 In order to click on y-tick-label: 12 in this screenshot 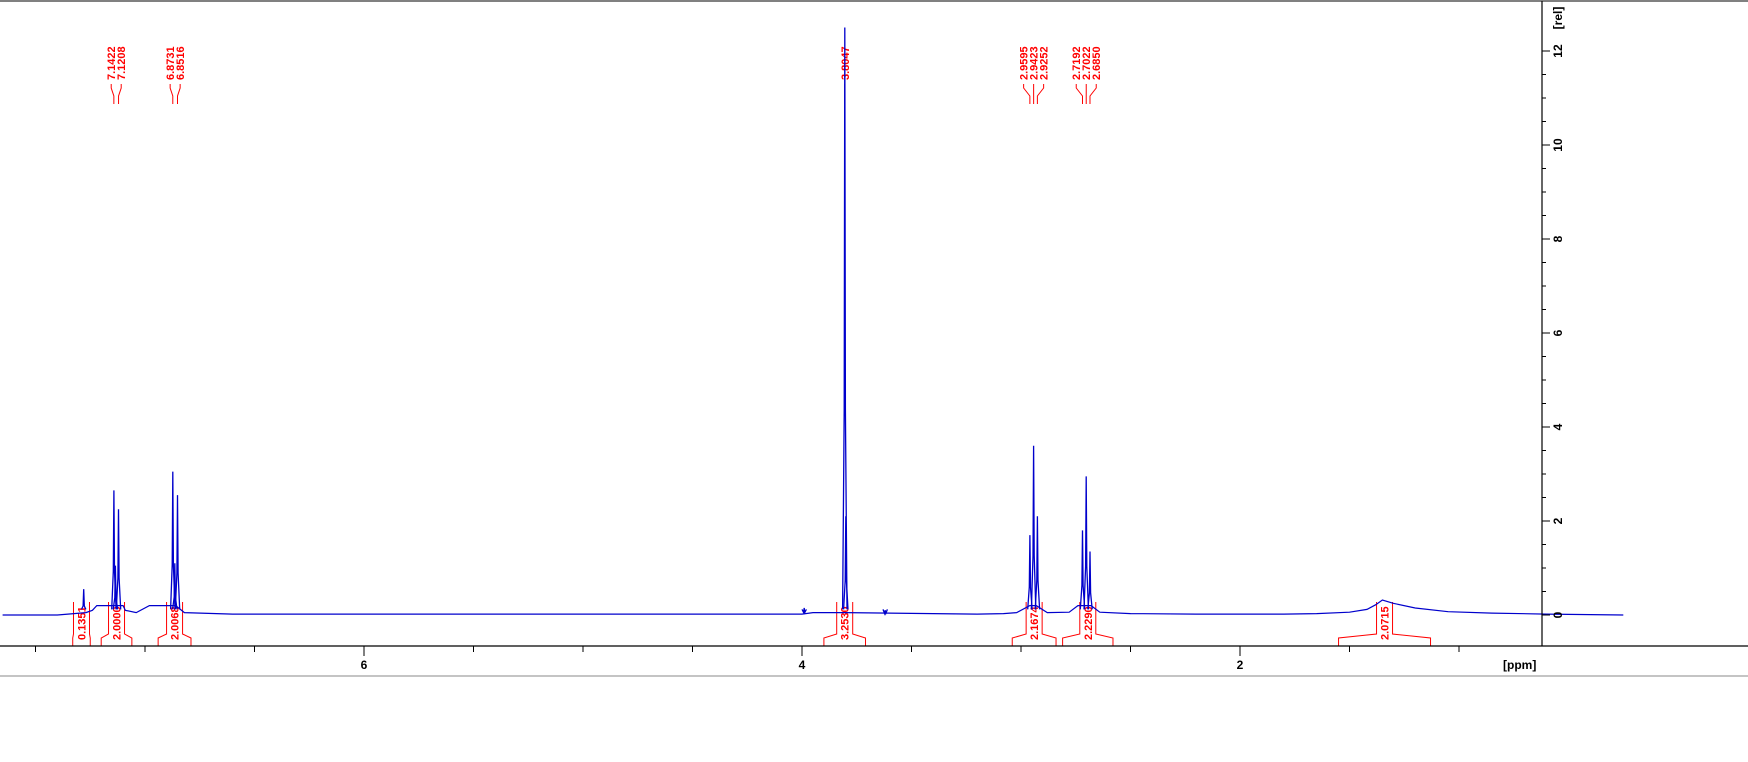, I will do `click(1558, 51)`.